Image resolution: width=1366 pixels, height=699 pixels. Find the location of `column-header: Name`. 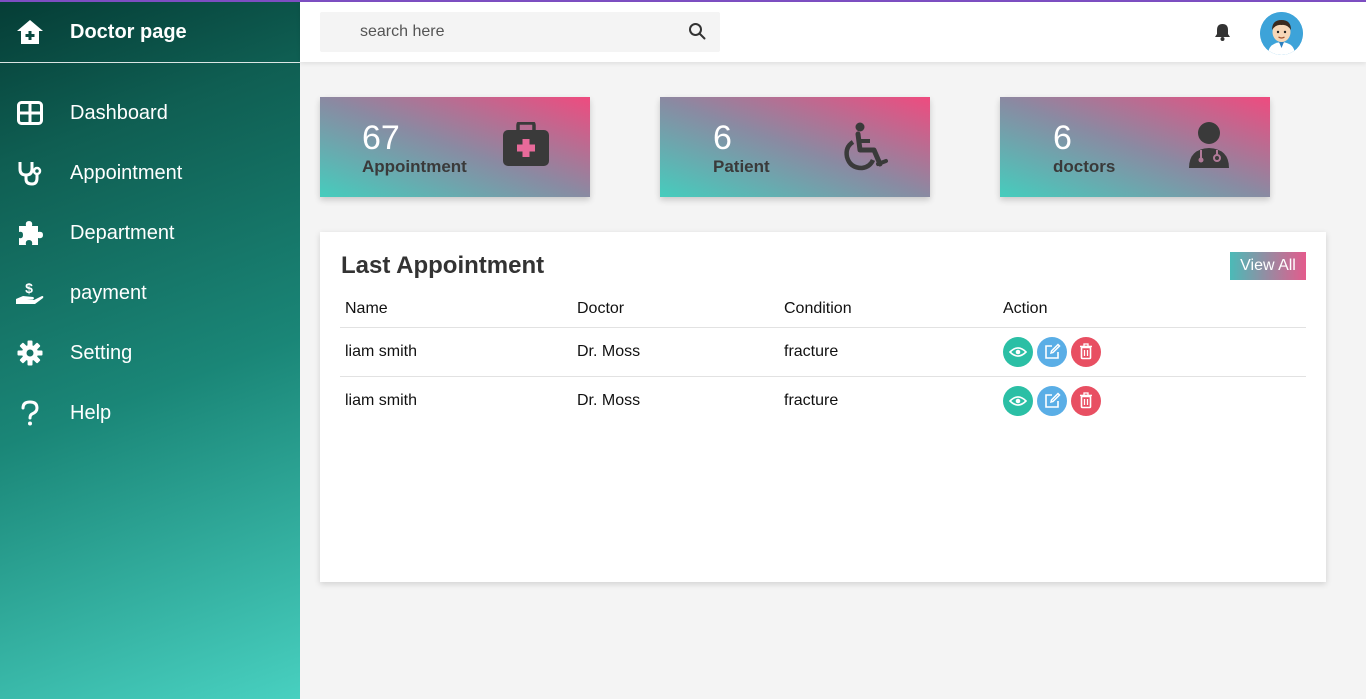

column-header: Name is located at coordinates (456, 310).